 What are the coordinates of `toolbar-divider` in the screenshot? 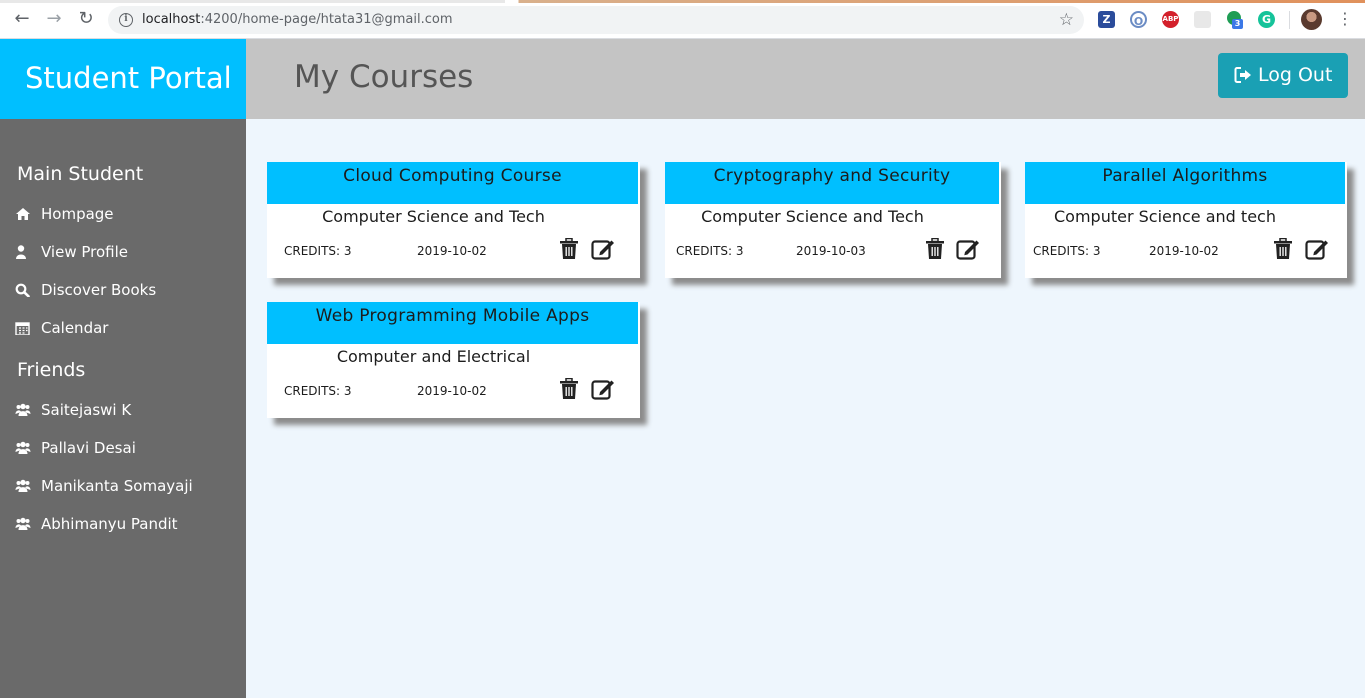 It's located at (1289, 20).